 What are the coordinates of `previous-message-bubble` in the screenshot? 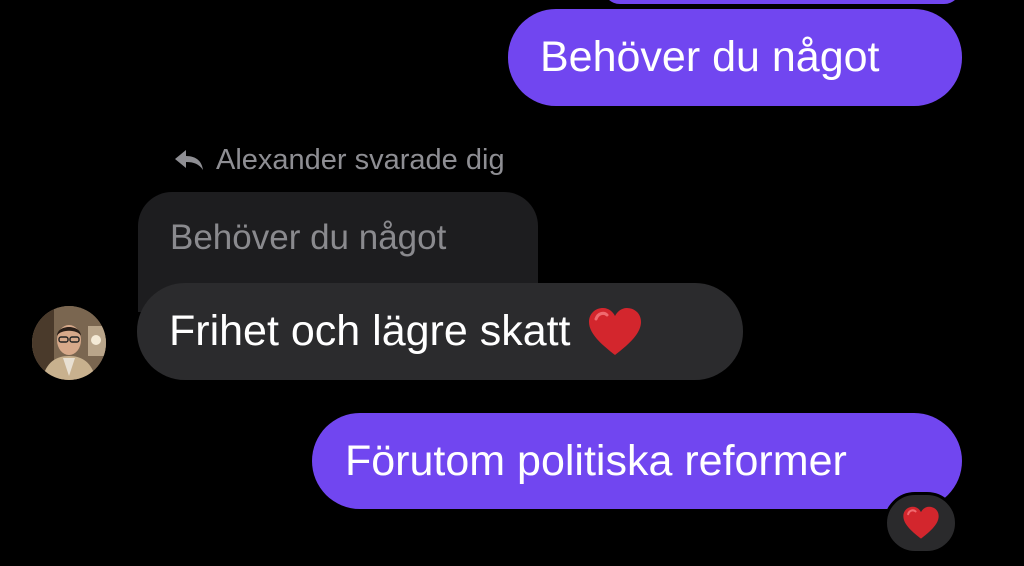 It's located at (782, 2).